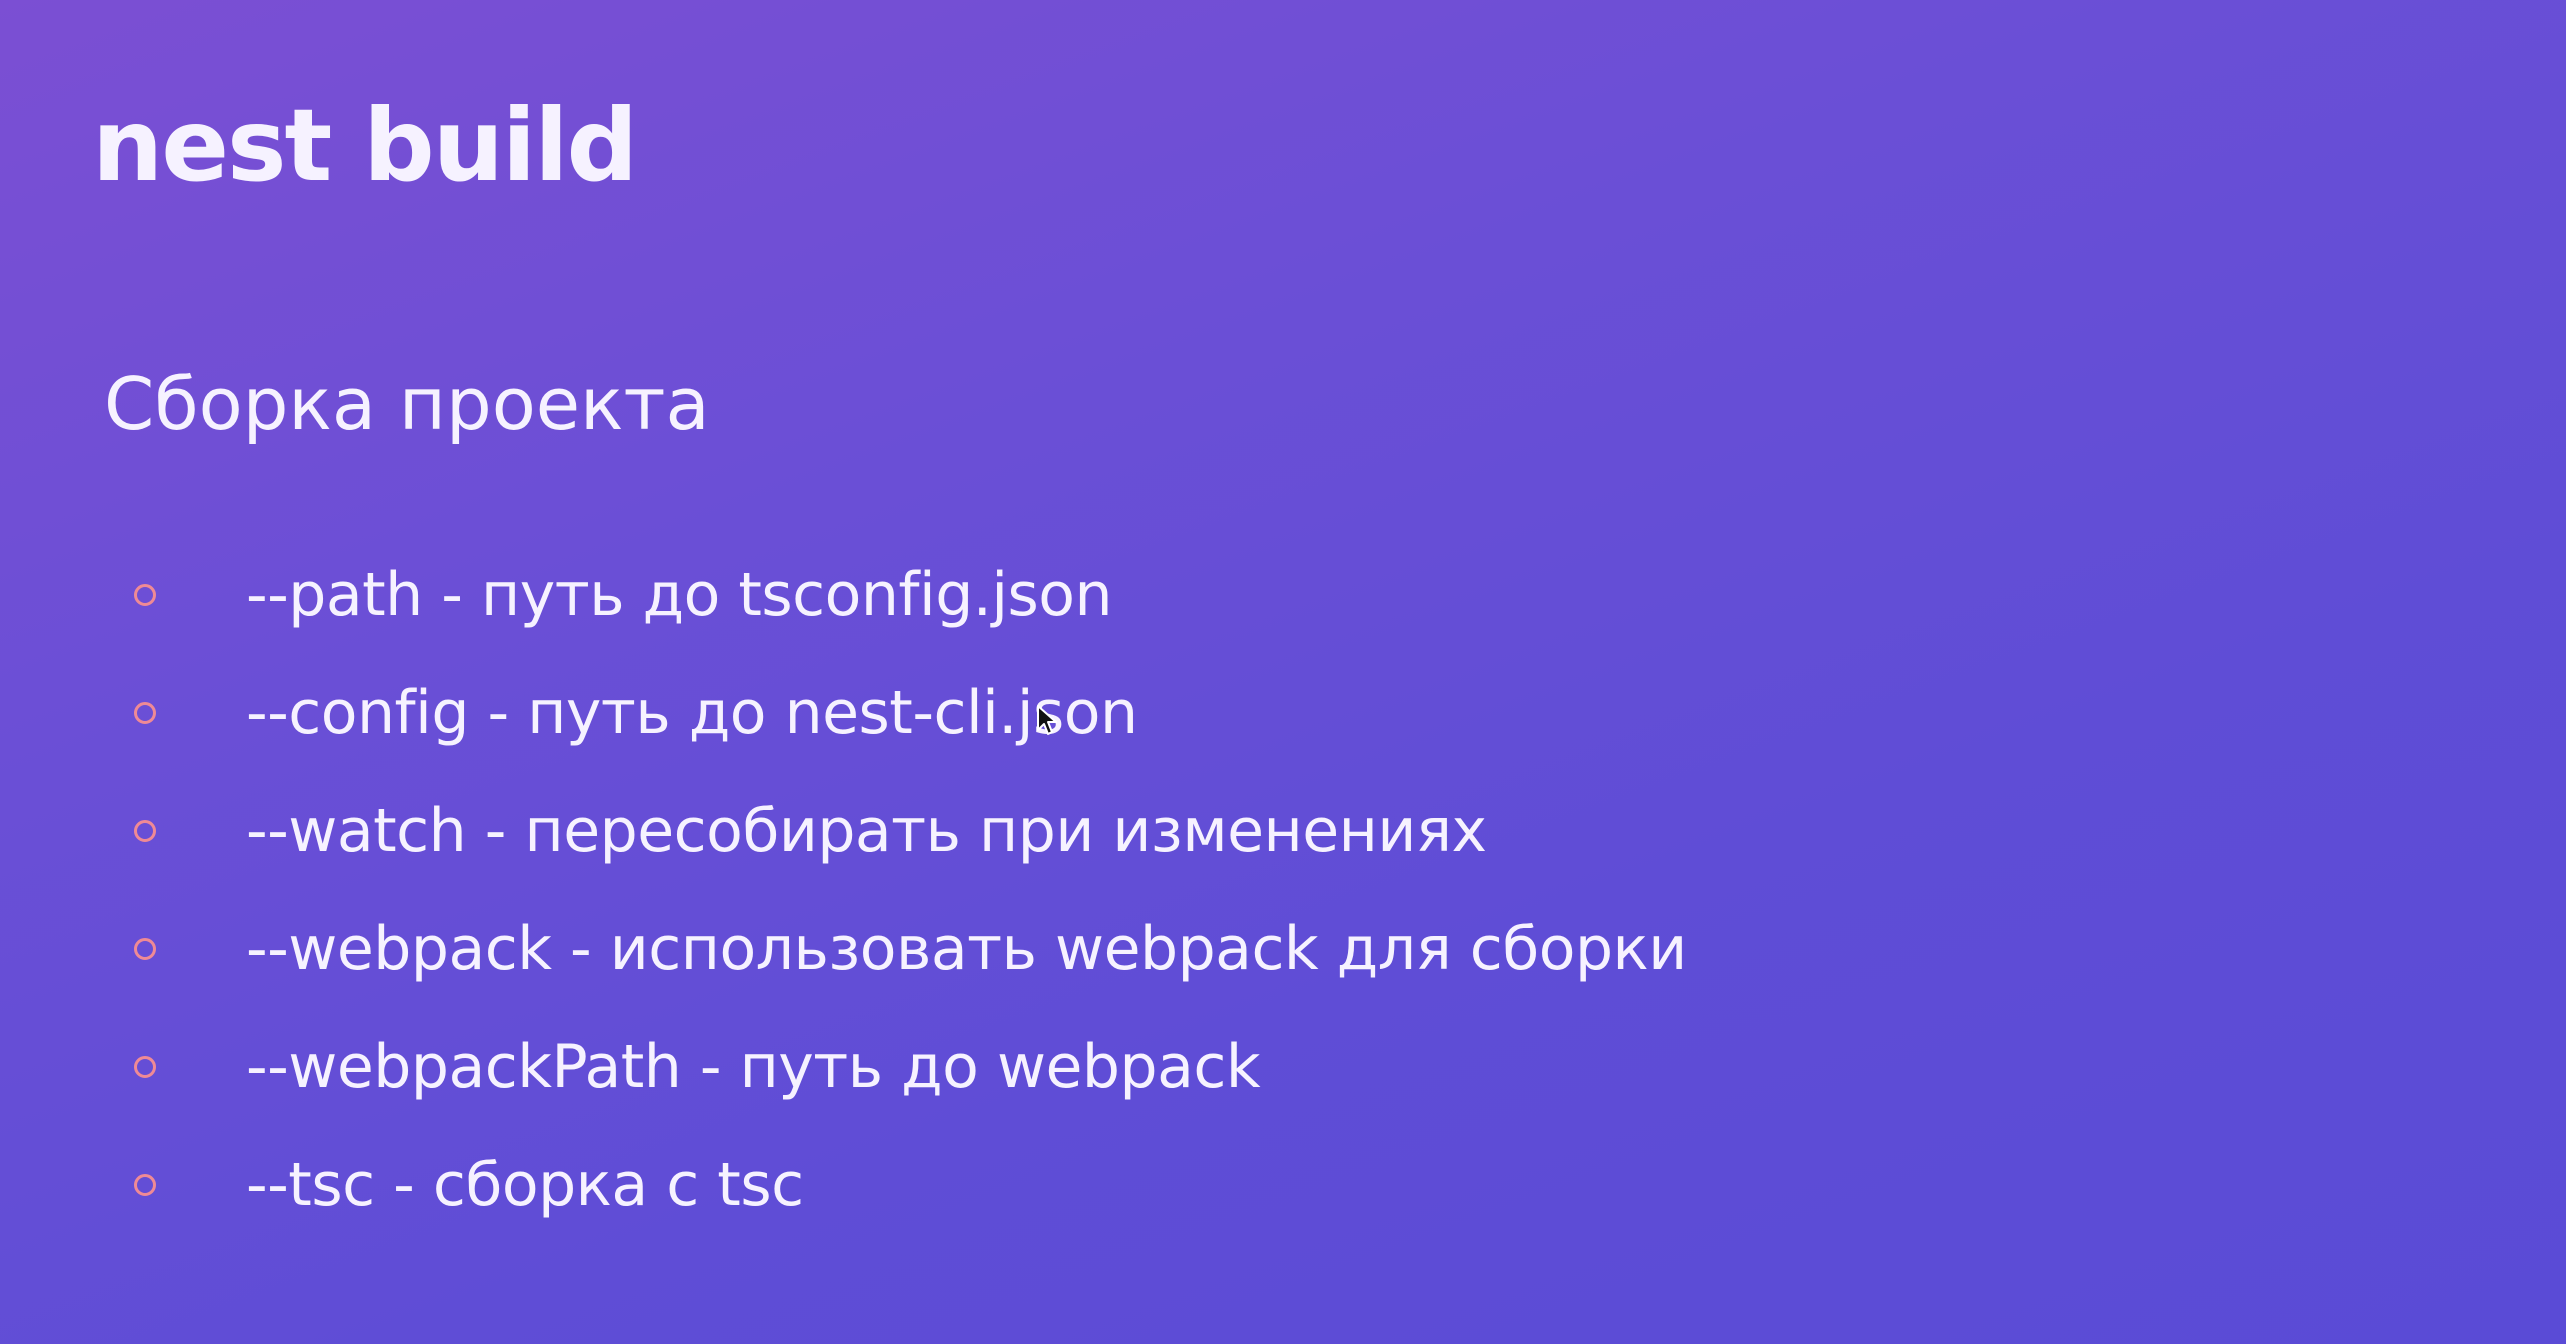 The height and width of the screenshot is (1344, 2566). What do you see at coordinates (365, 145) in the screenshot?
I see `slide-title: nest build` at bounding box center [365, 145].